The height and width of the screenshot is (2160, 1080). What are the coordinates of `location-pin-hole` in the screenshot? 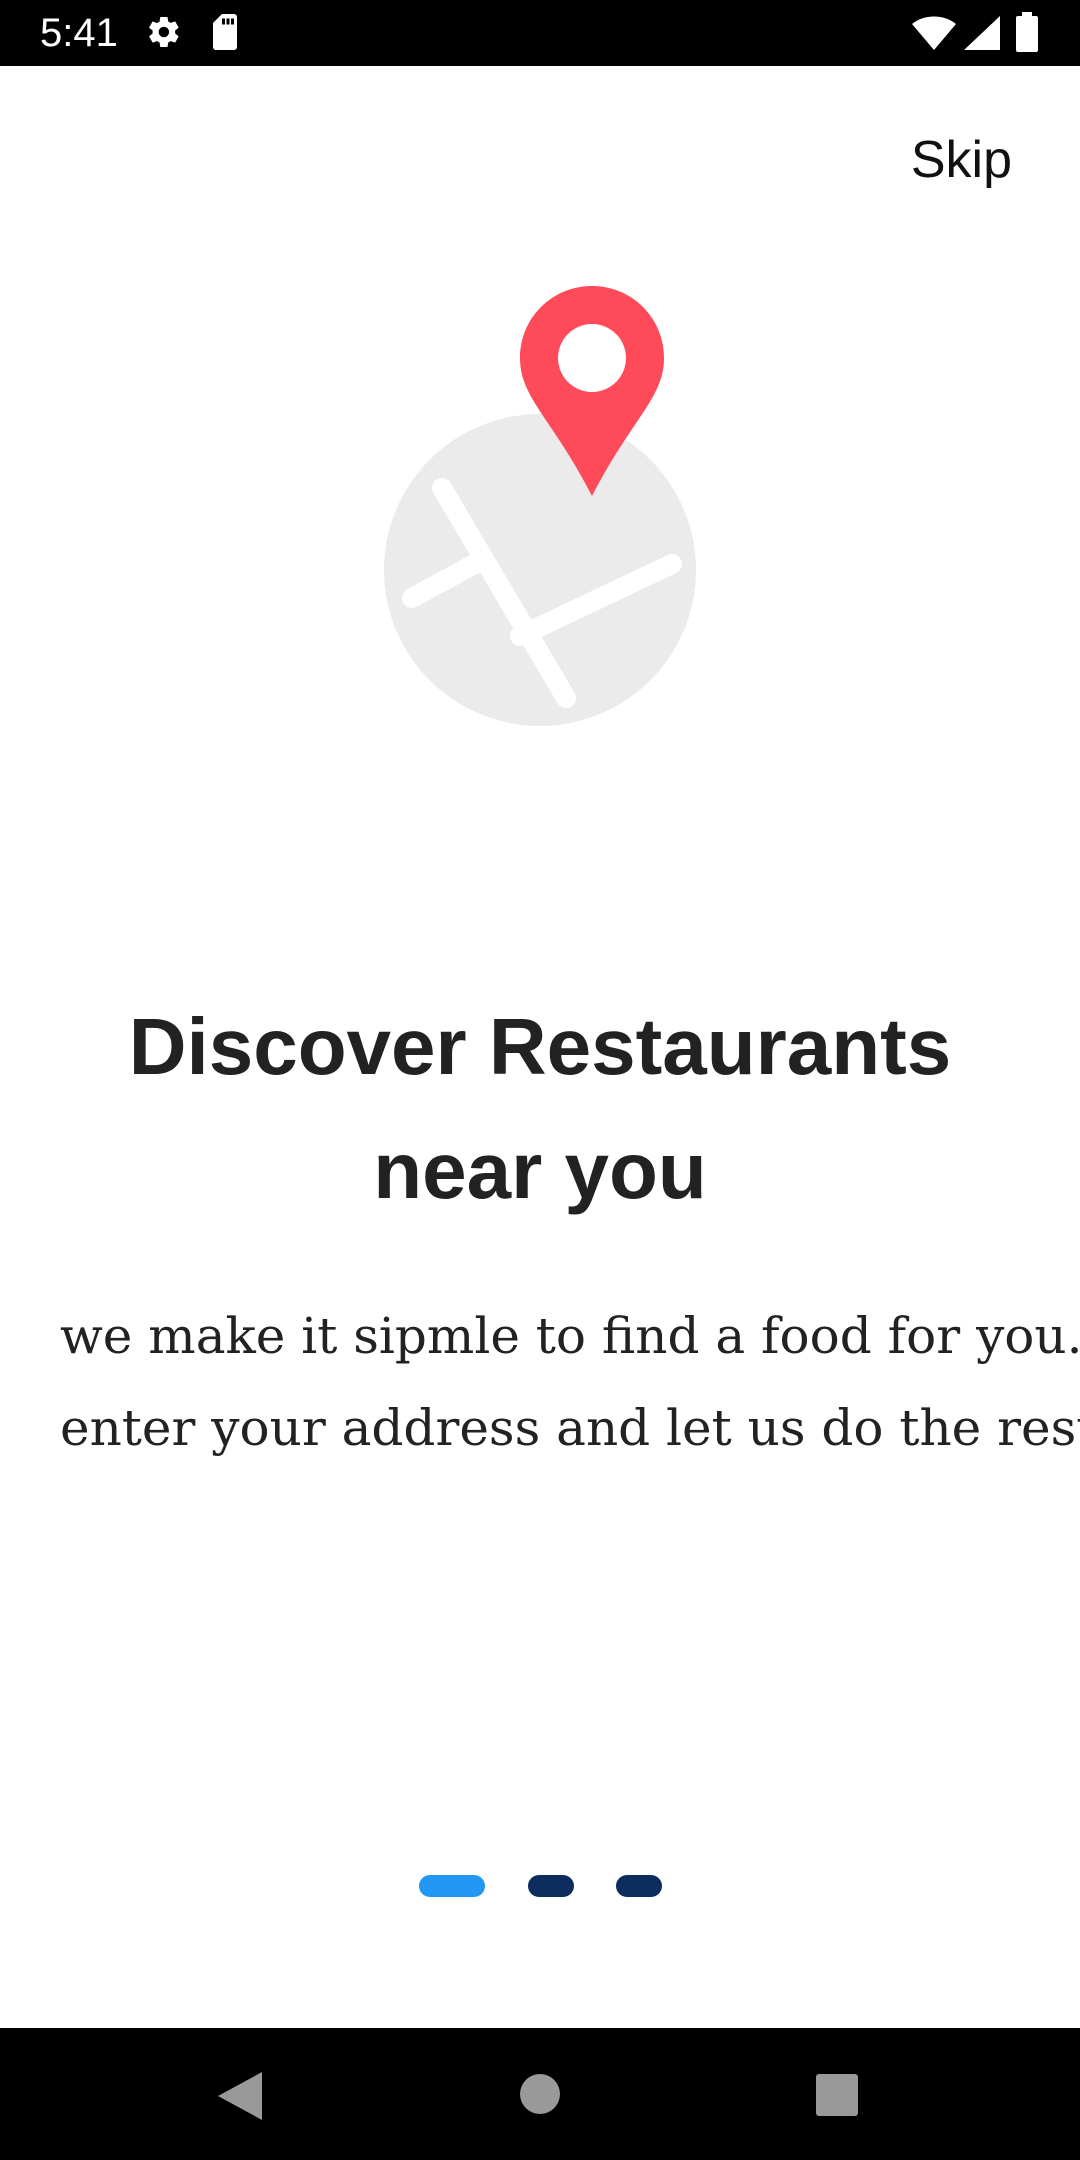 It's located at (592, 358).